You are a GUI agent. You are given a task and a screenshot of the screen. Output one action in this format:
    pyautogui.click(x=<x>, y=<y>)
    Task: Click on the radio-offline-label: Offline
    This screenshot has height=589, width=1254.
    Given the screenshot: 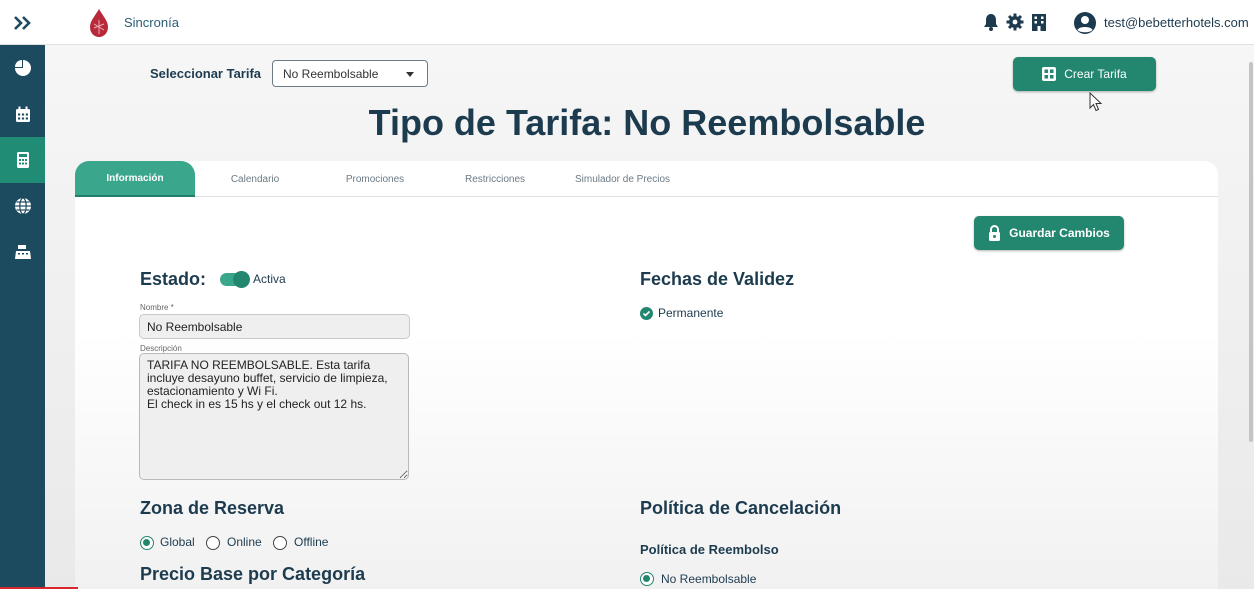 What is the action you would take?
    pyautogui.click(x=311, y=542)
    